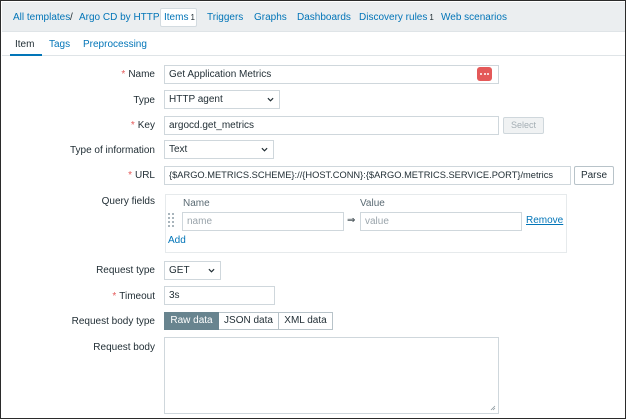 This screenshot has width=626, height=419. Describe the element at coordinates (192, 17) in the screenshot. I see `items-count-badge: 1` at that location.